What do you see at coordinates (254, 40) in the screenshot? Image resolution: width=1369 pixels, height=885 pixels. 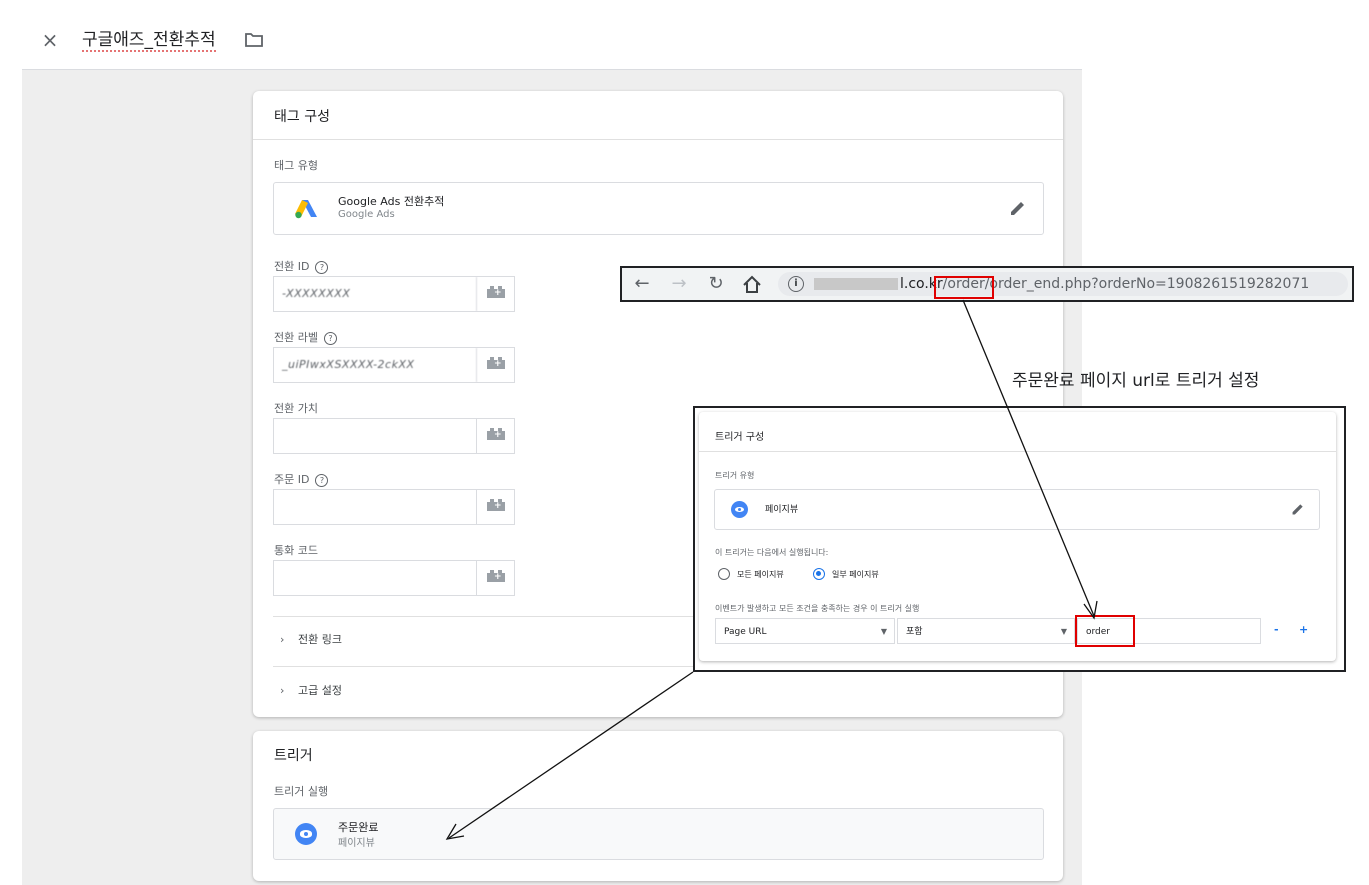 I see `folder-icon` at bounding box center [254, 40].